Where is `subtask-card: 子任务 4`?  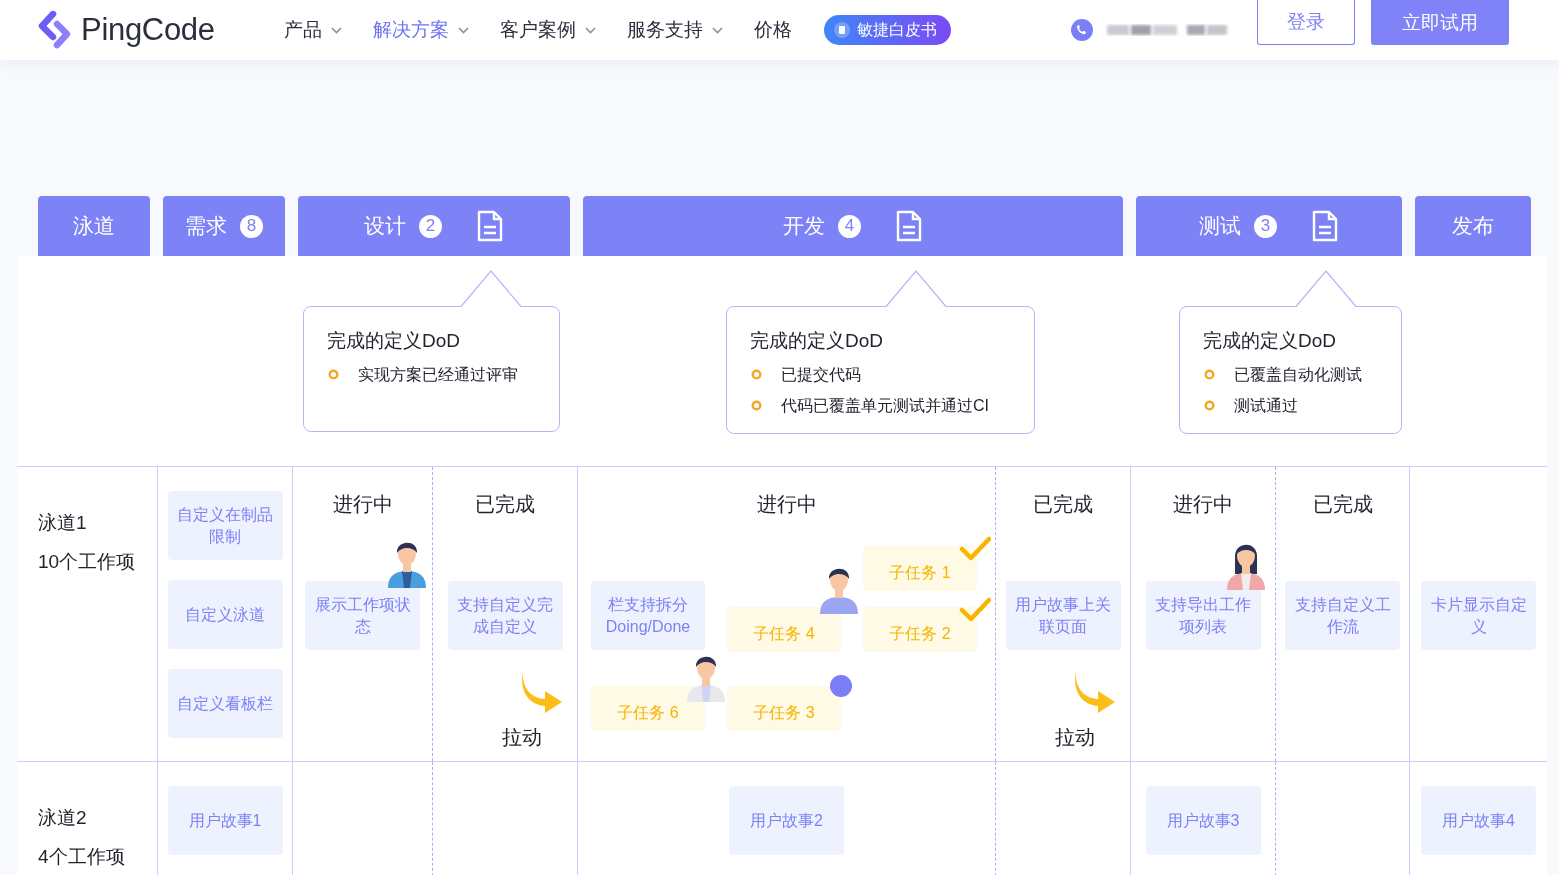
subtask-card: 子任务 4 is located at coordinates (784, 629).